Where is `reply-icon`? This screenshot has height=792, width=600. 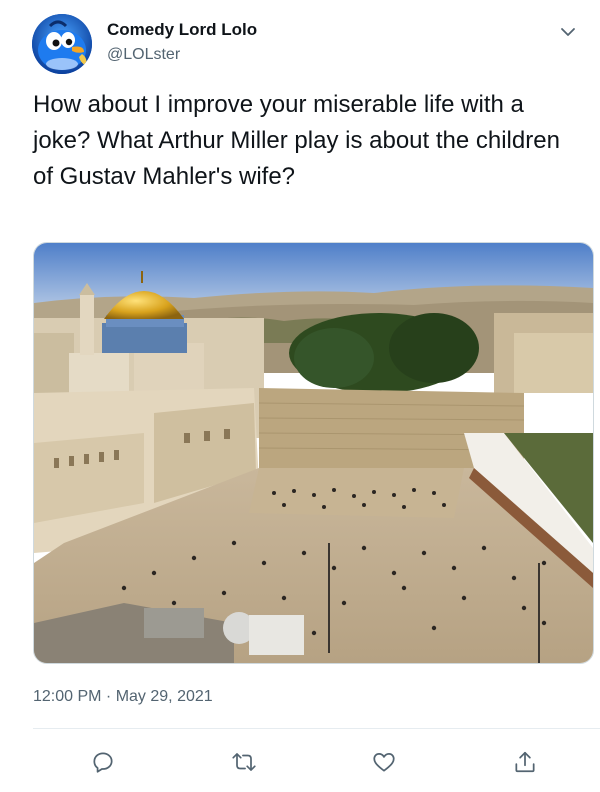
reply-icon is located at coordinates (103, 762).